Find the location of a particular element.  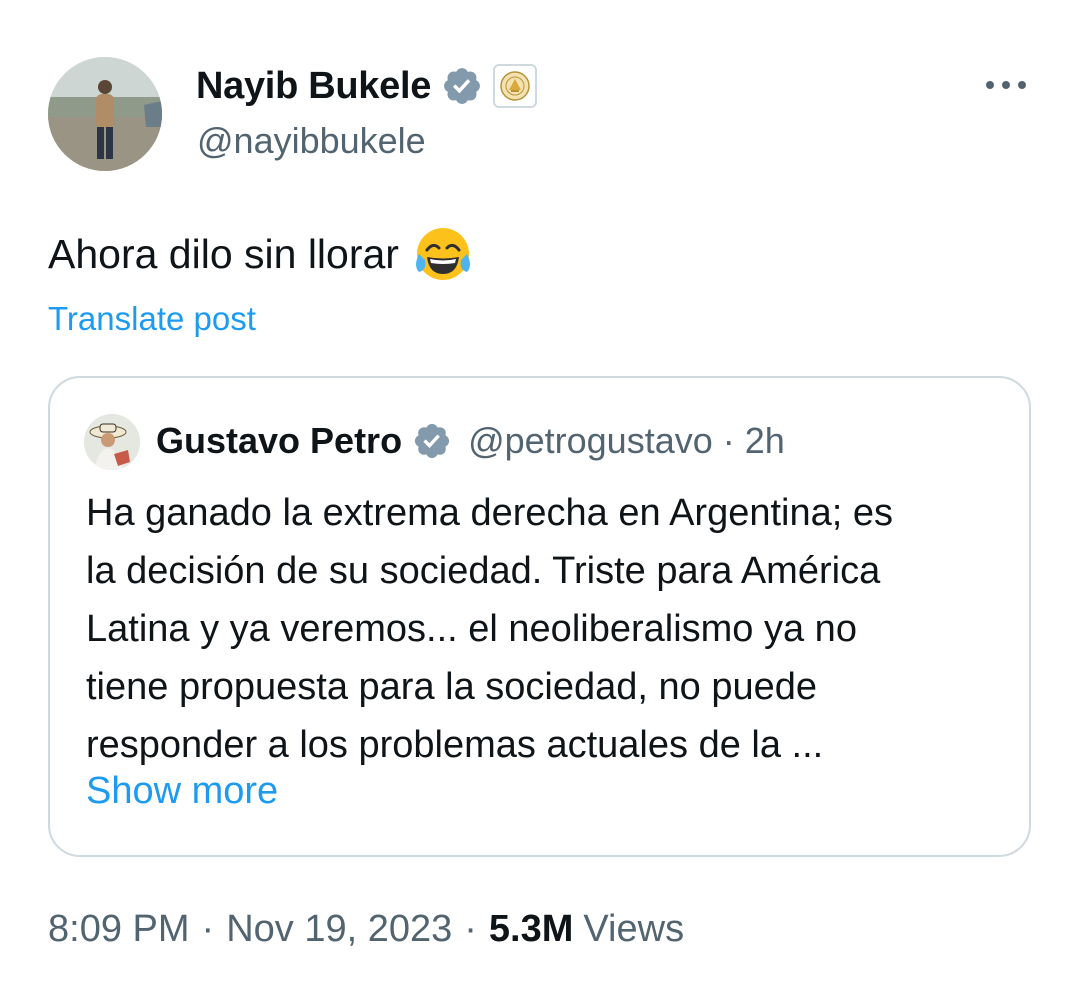

post-text-row: Ahora dilo sin llorar is located at coordinates (260, 254).